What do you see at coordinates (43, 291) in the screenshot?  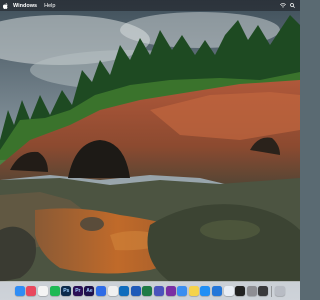 I see `dock-chrome-icon` at bounding box center [43, 291].